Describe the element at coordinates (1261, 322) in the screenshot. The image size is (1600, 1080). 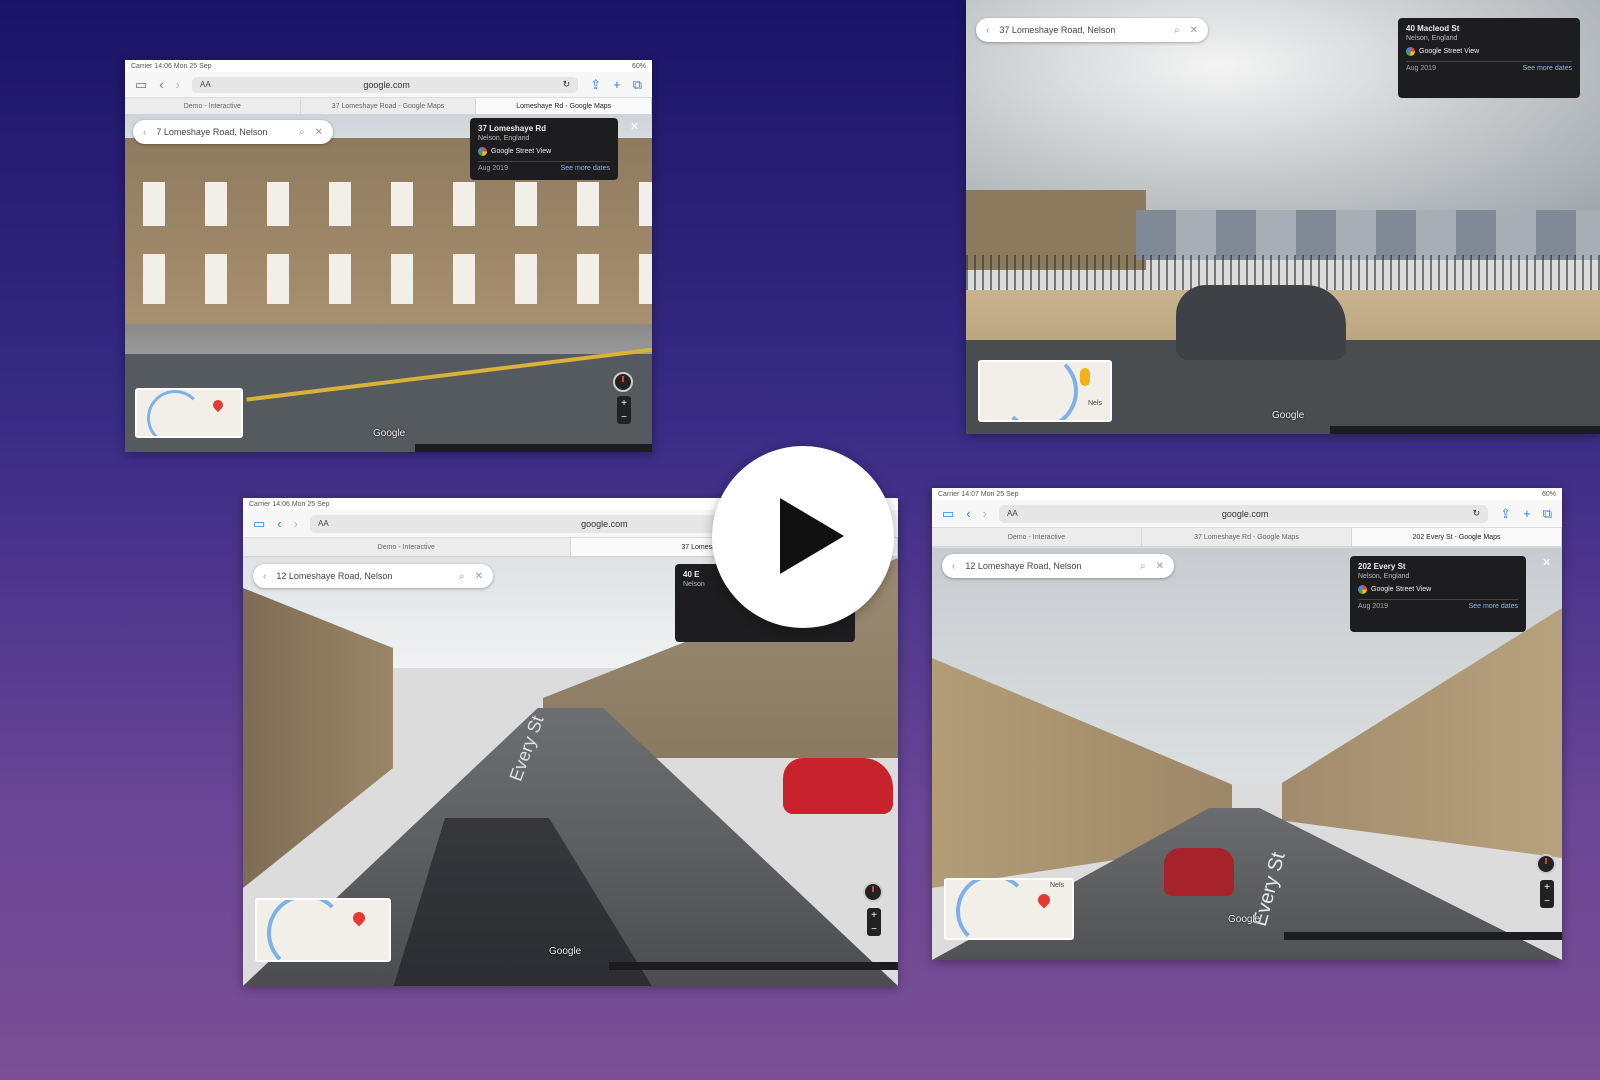
I see `parked-car` at that location.